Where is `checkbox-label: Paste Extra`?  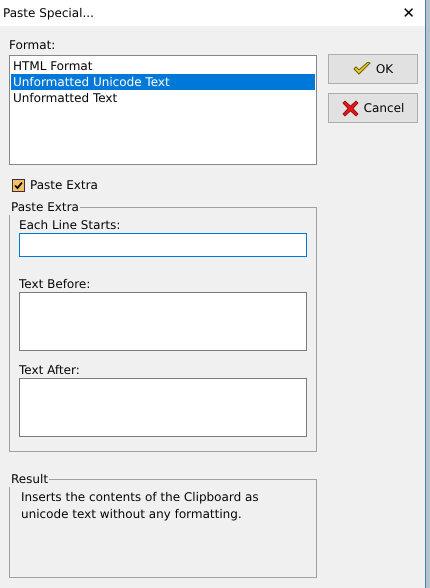
checkbox-label: Paste Extra is located at coordinates (64, 185).